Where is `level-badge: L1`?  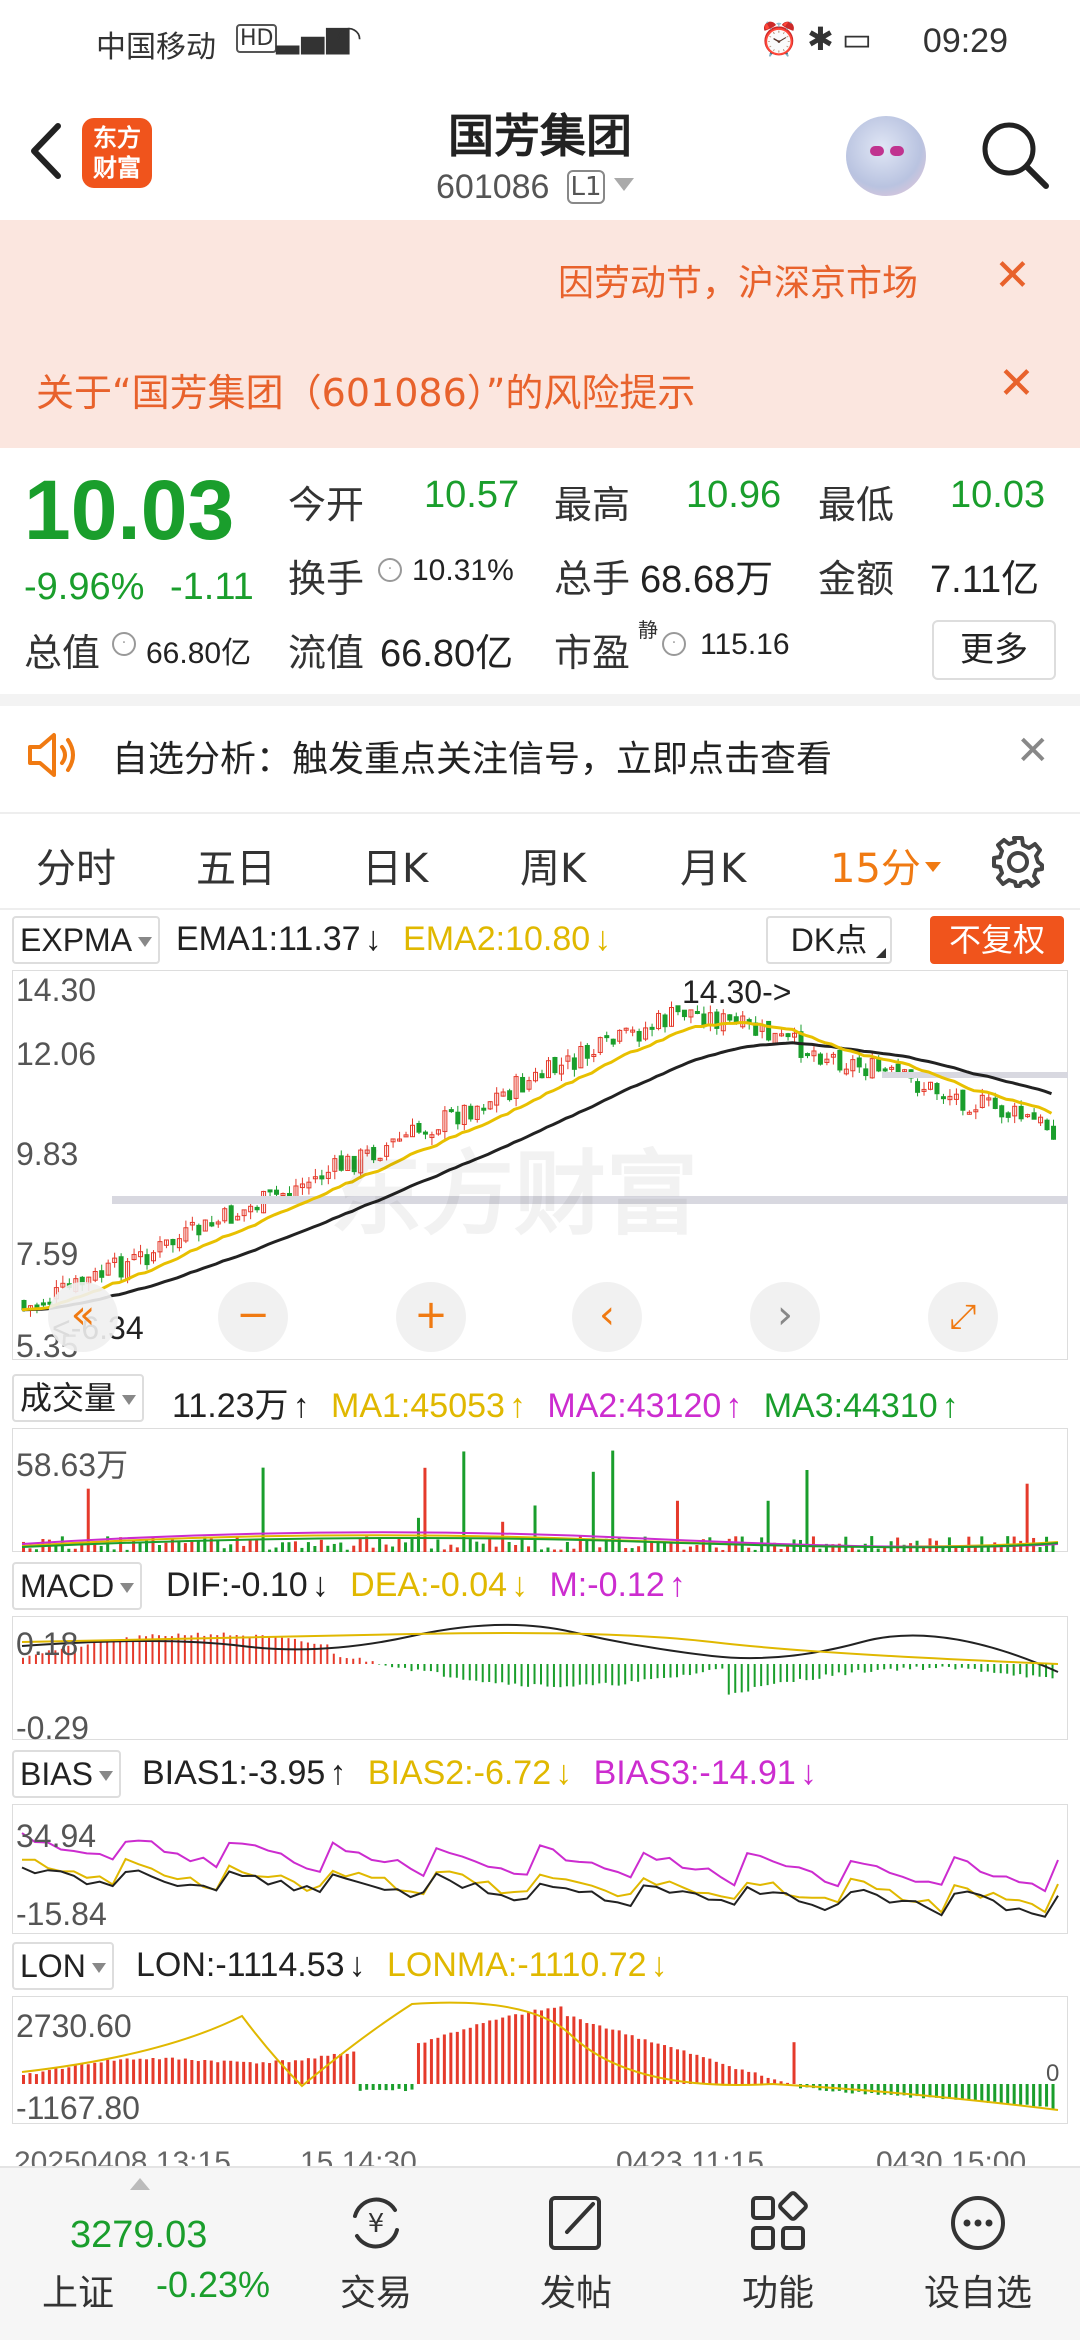
level-badge: L1 is located at coordinates (586, 187).